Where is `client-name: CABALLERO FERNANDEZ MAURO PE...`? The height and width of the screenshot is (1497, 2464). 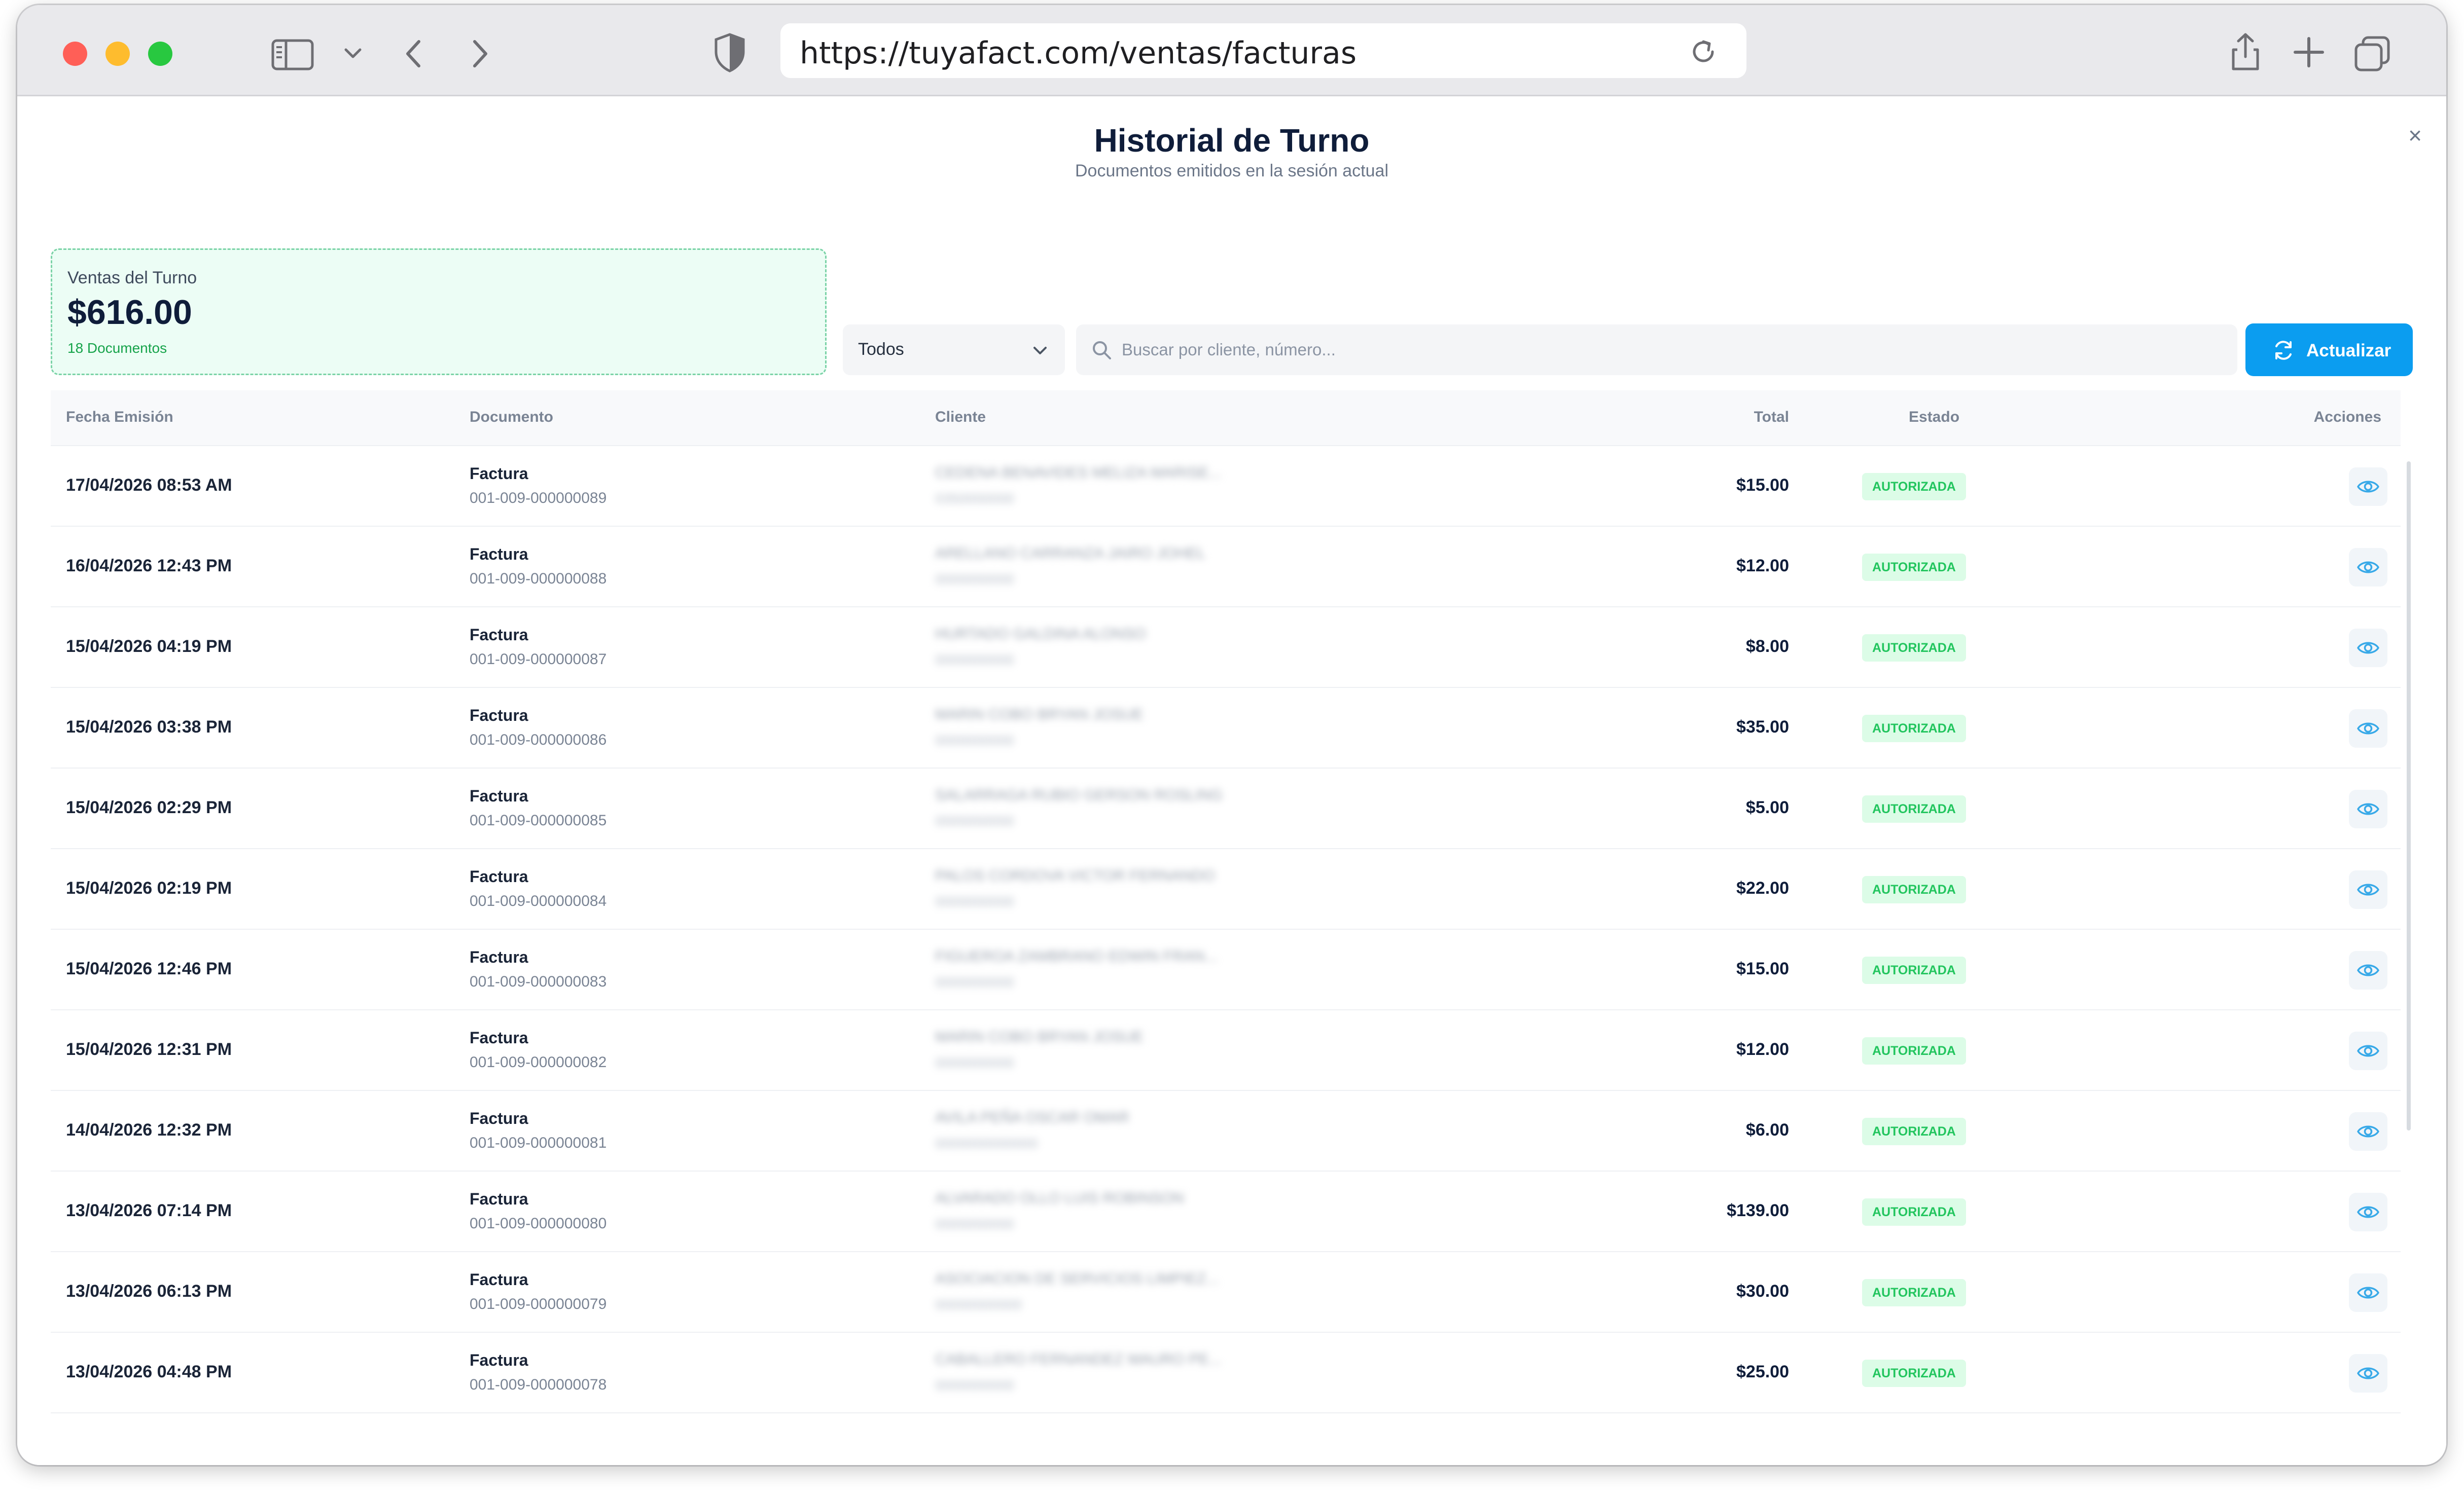 client-name: CABALLERO FERNANDEZ MAURO PE... is located at coordinates (1078, 1360).